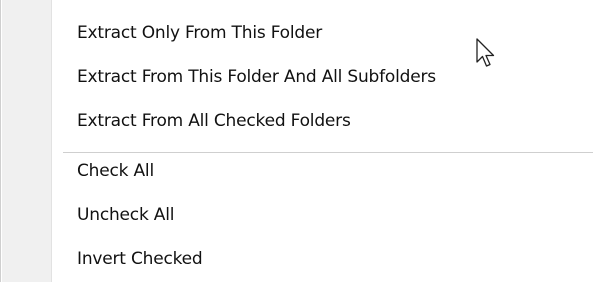 The width and height of the screenshot is (593, 282). What do you see at coordinates (328, 153) in the screenshot?
I see `menu-separator-highlight` at bounding box center [328, 153].